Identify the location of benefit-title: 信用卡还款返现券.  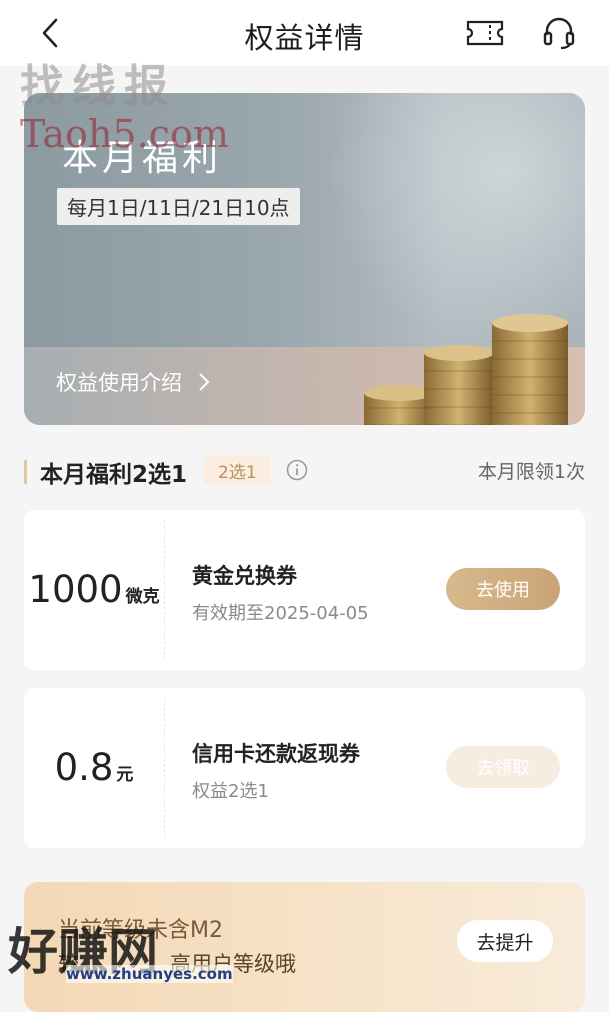
(276, 754).